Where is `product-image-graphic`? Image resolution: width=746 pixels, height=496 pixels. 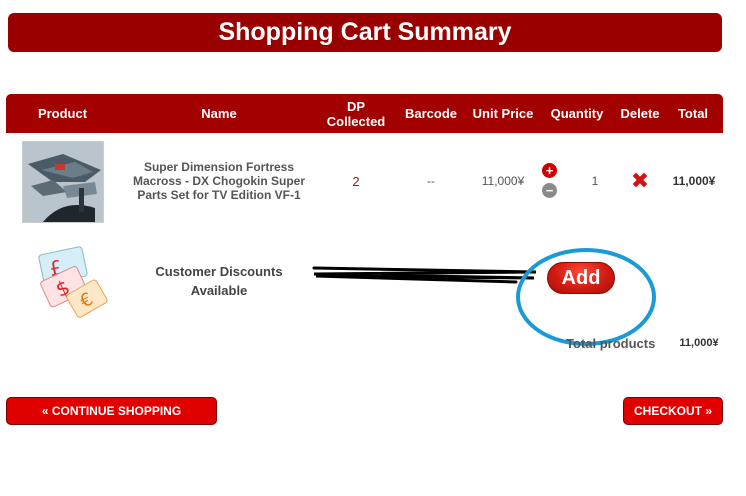
product-image-graphic is located at coordinates (63, 182).